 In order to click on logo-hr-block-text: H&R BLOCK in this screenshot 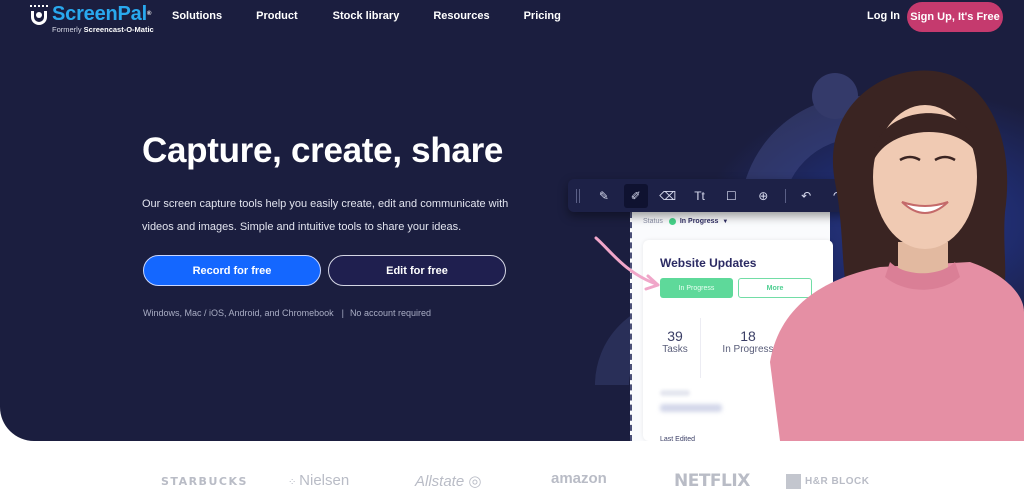, I will do `click(837, 481)`.